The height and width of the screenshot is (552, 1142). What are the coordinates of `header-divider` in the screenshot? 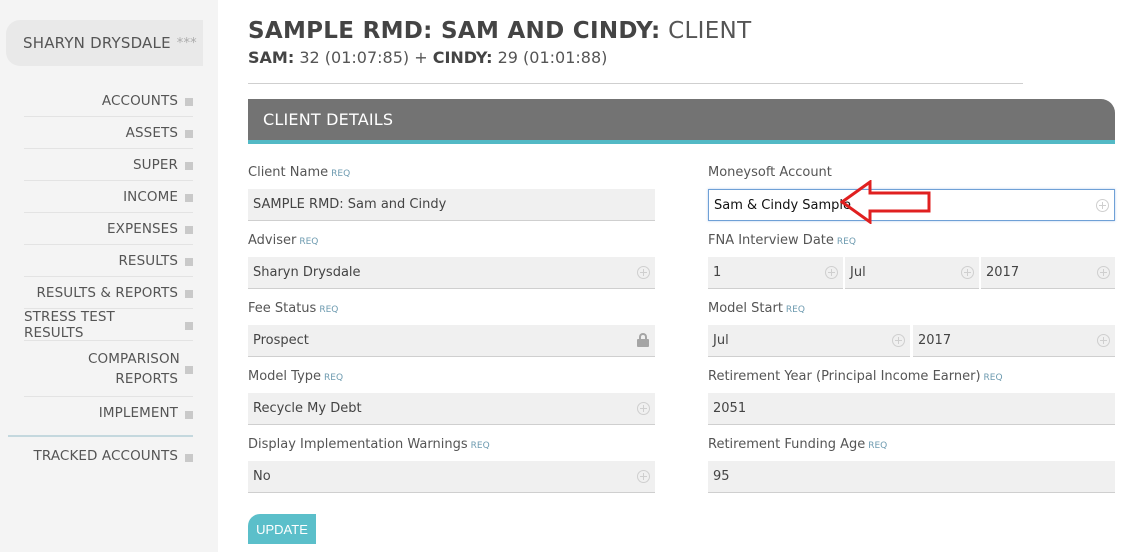 It's located at (635, 83).